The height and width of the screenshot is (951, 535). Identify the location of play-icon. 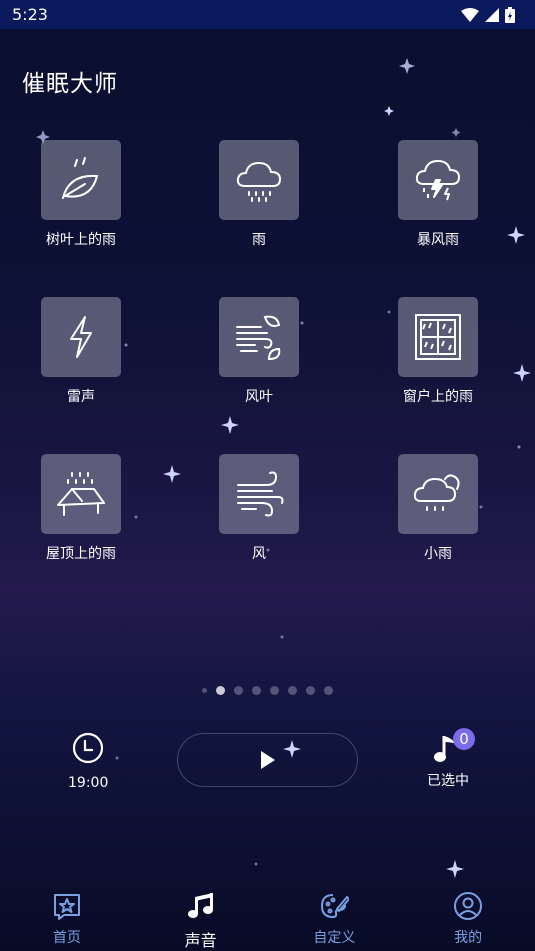
(267, 760).